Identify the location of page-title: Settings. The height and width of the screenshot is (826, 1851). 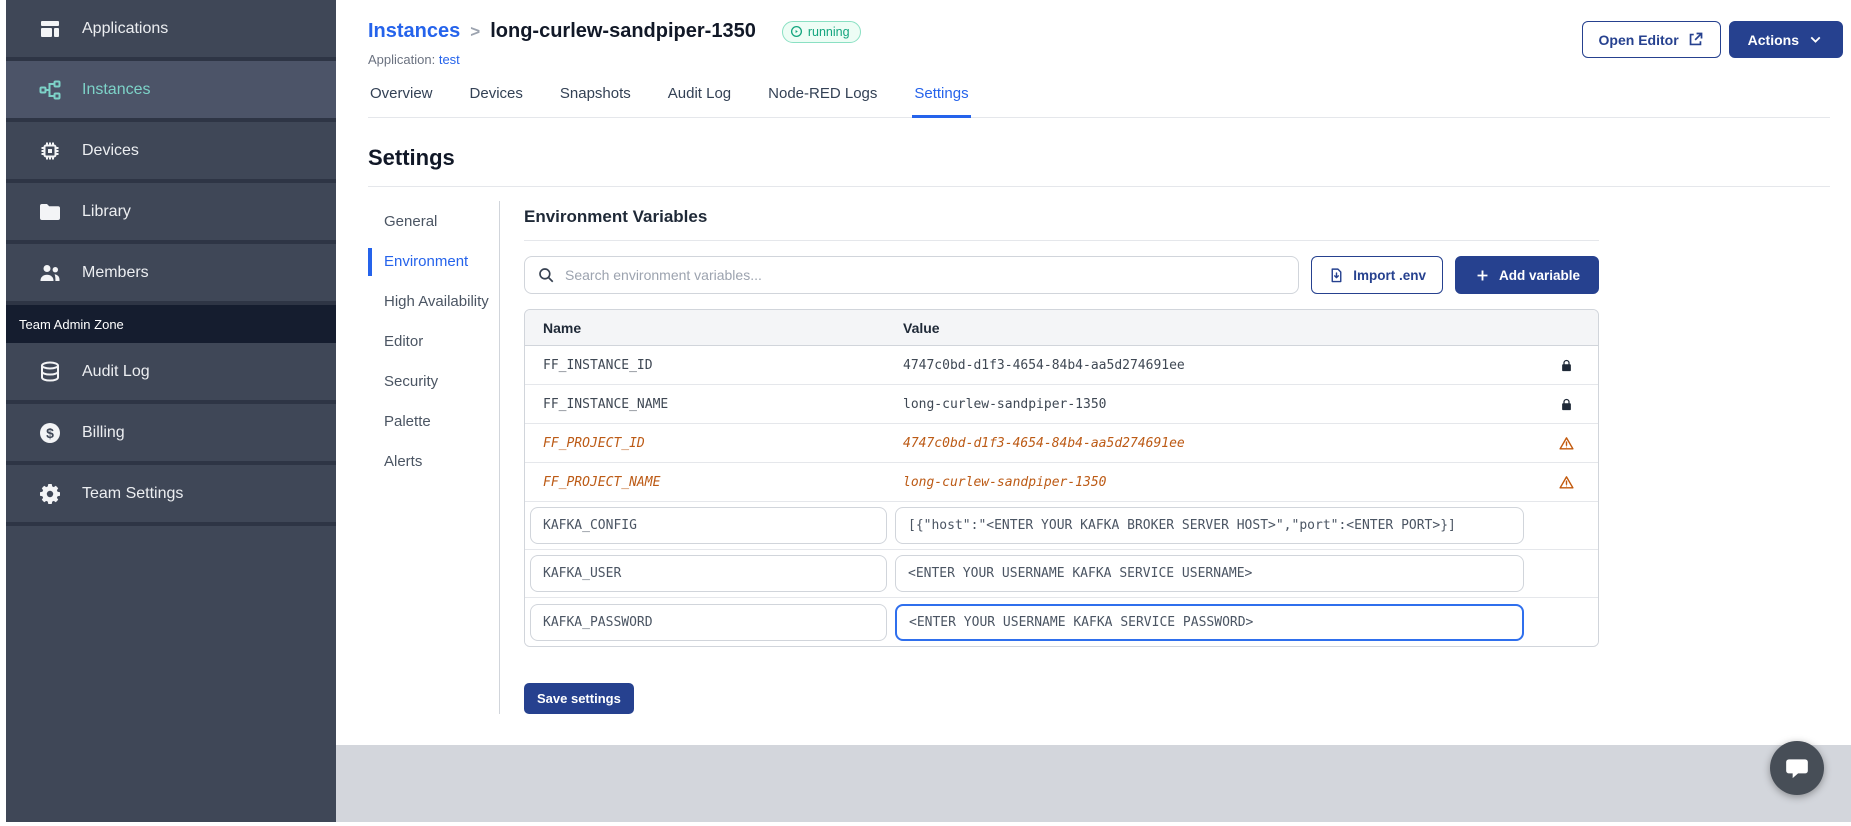
(411, 157).